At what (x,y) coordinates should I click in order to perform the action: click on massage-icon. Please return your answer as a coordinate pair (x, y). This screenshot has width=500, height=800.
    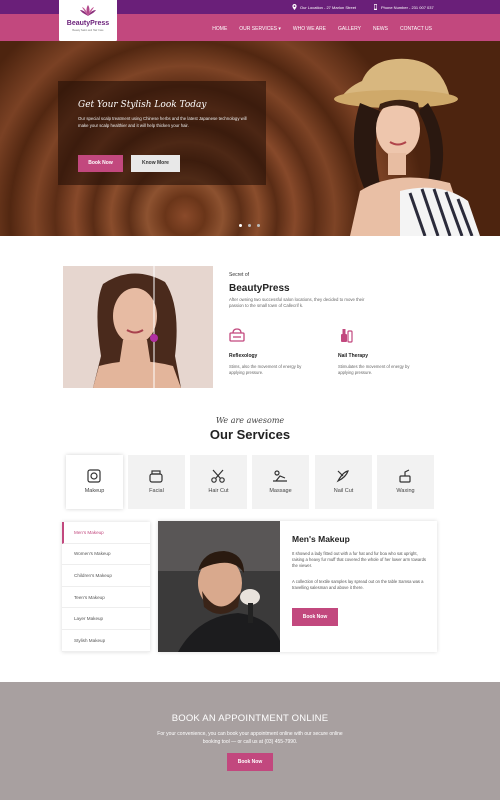
    Looking at the image, I should click on (280, 476).